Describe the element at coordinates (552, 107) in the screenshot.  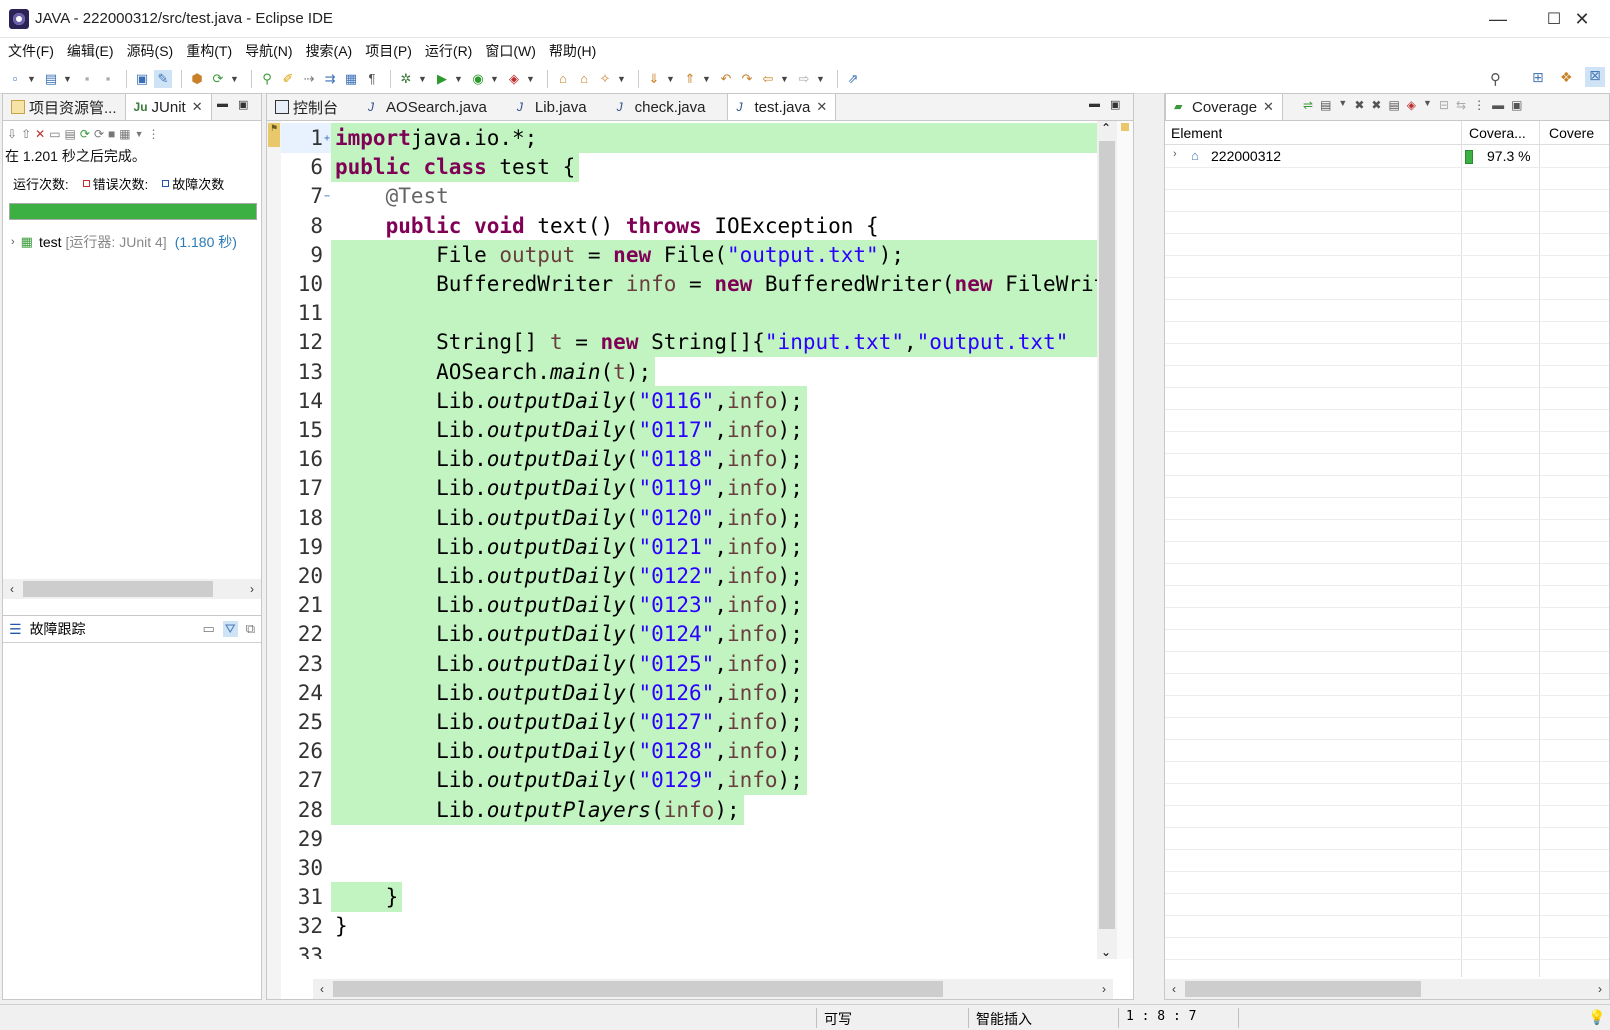
I see `editor-tab: J Lib.java` at that location.